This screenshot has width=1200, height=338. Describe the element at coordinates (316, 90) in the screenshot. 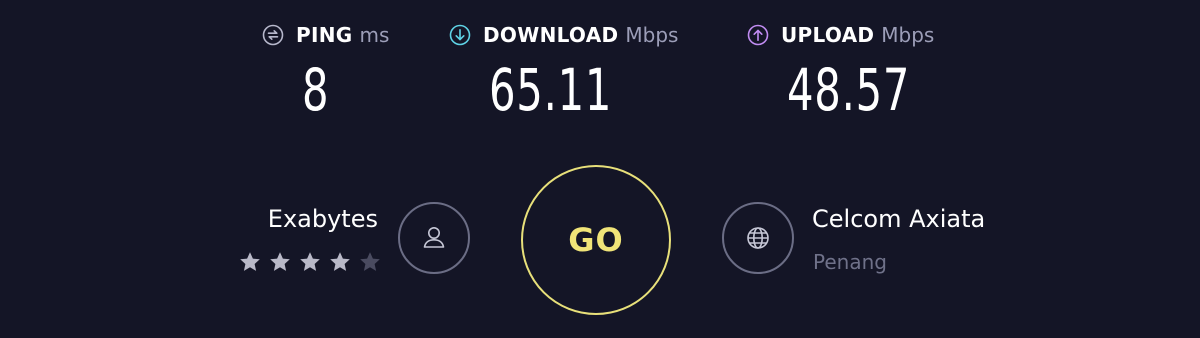

I see `ping-value: 8` at that location.